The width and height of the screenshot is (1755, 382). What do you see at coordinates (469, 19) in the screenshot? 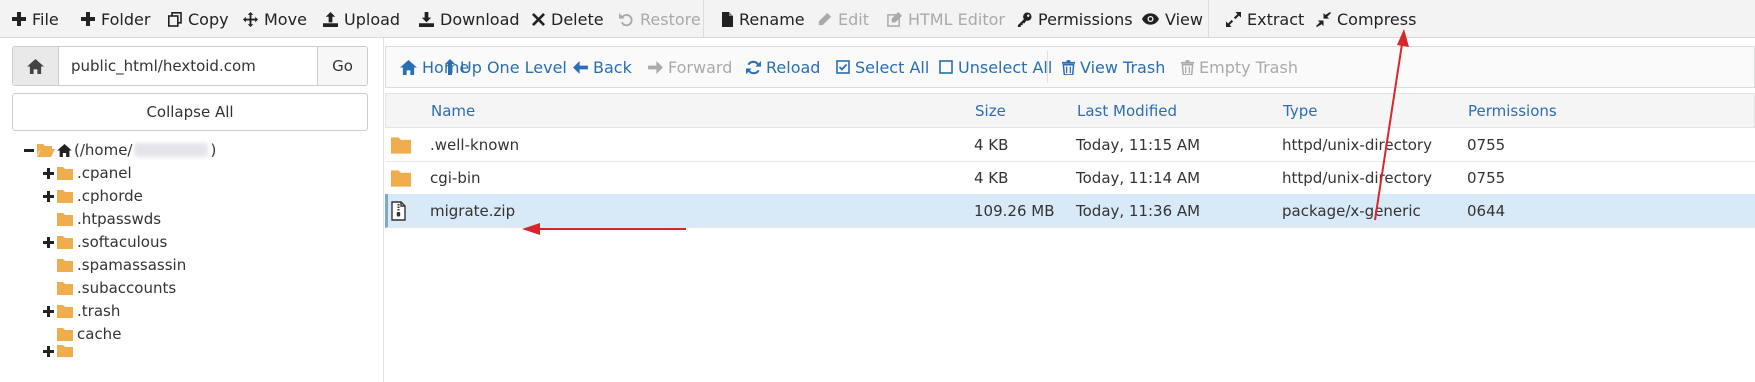
I see `download-button: Download` at bounding box center [469, 19].